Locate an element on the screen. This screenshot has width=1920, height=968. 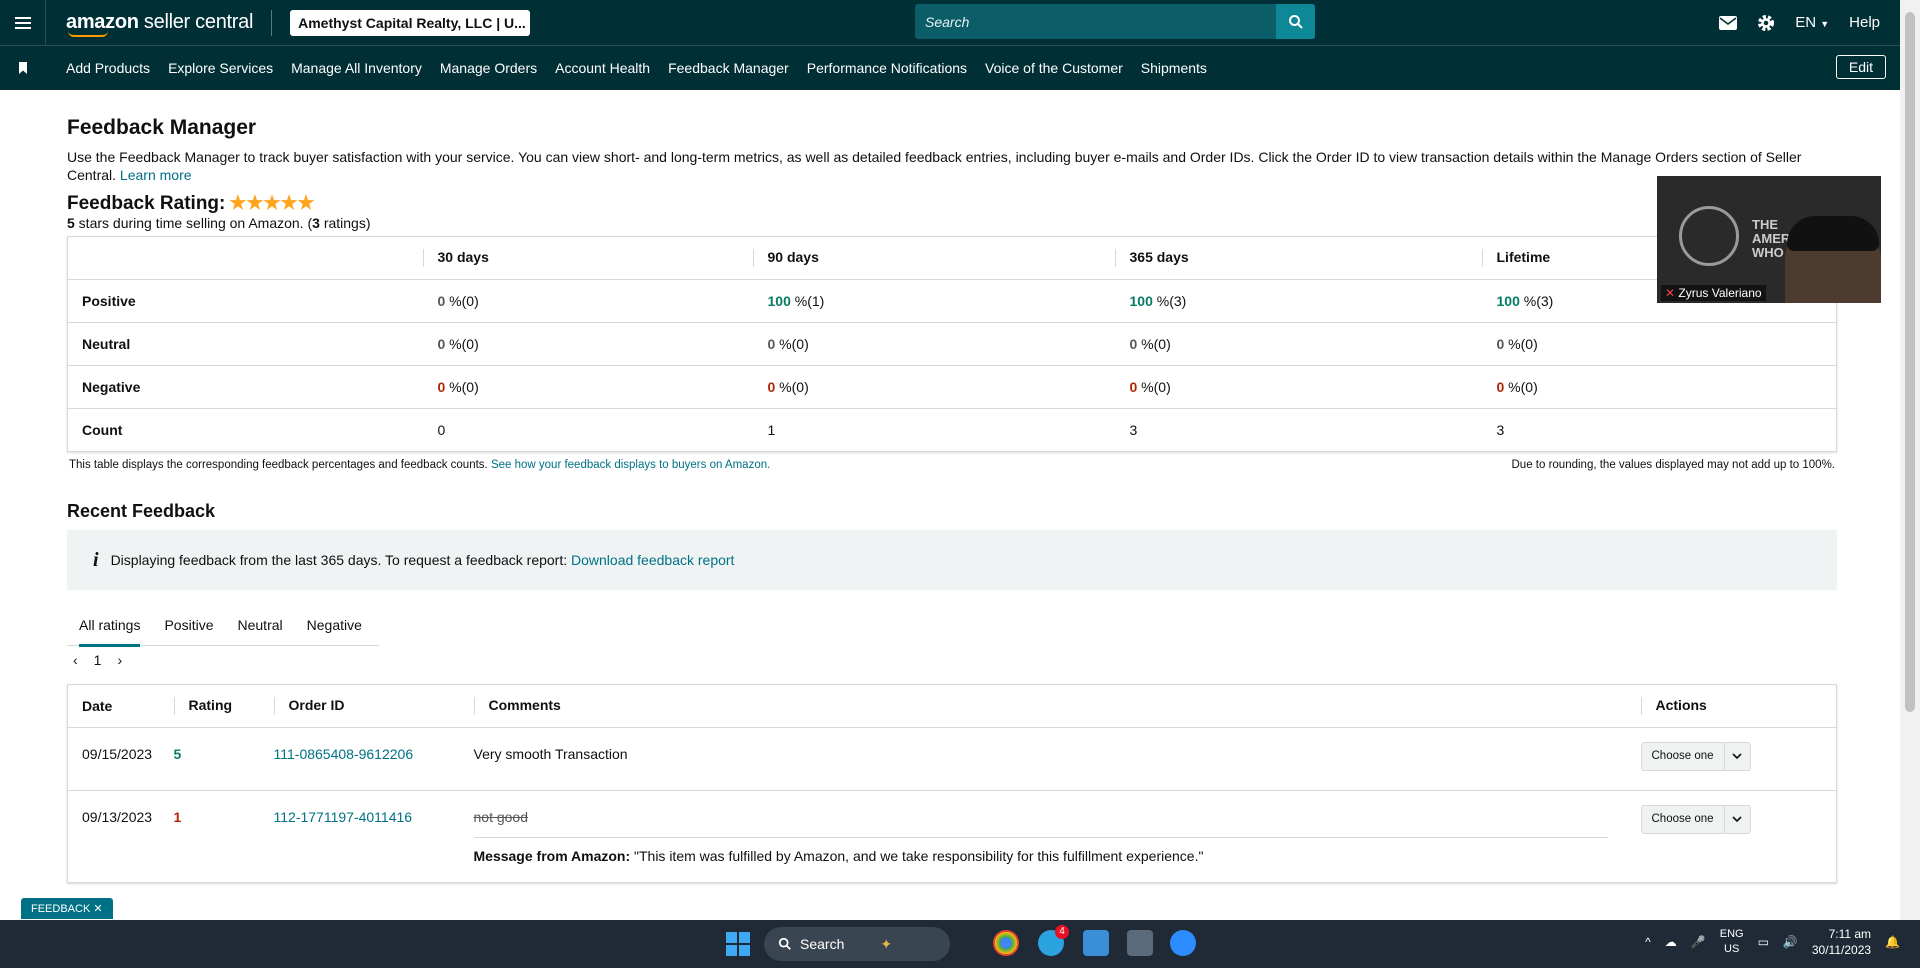
help-link: Help is located at coordinates (1864, 22).